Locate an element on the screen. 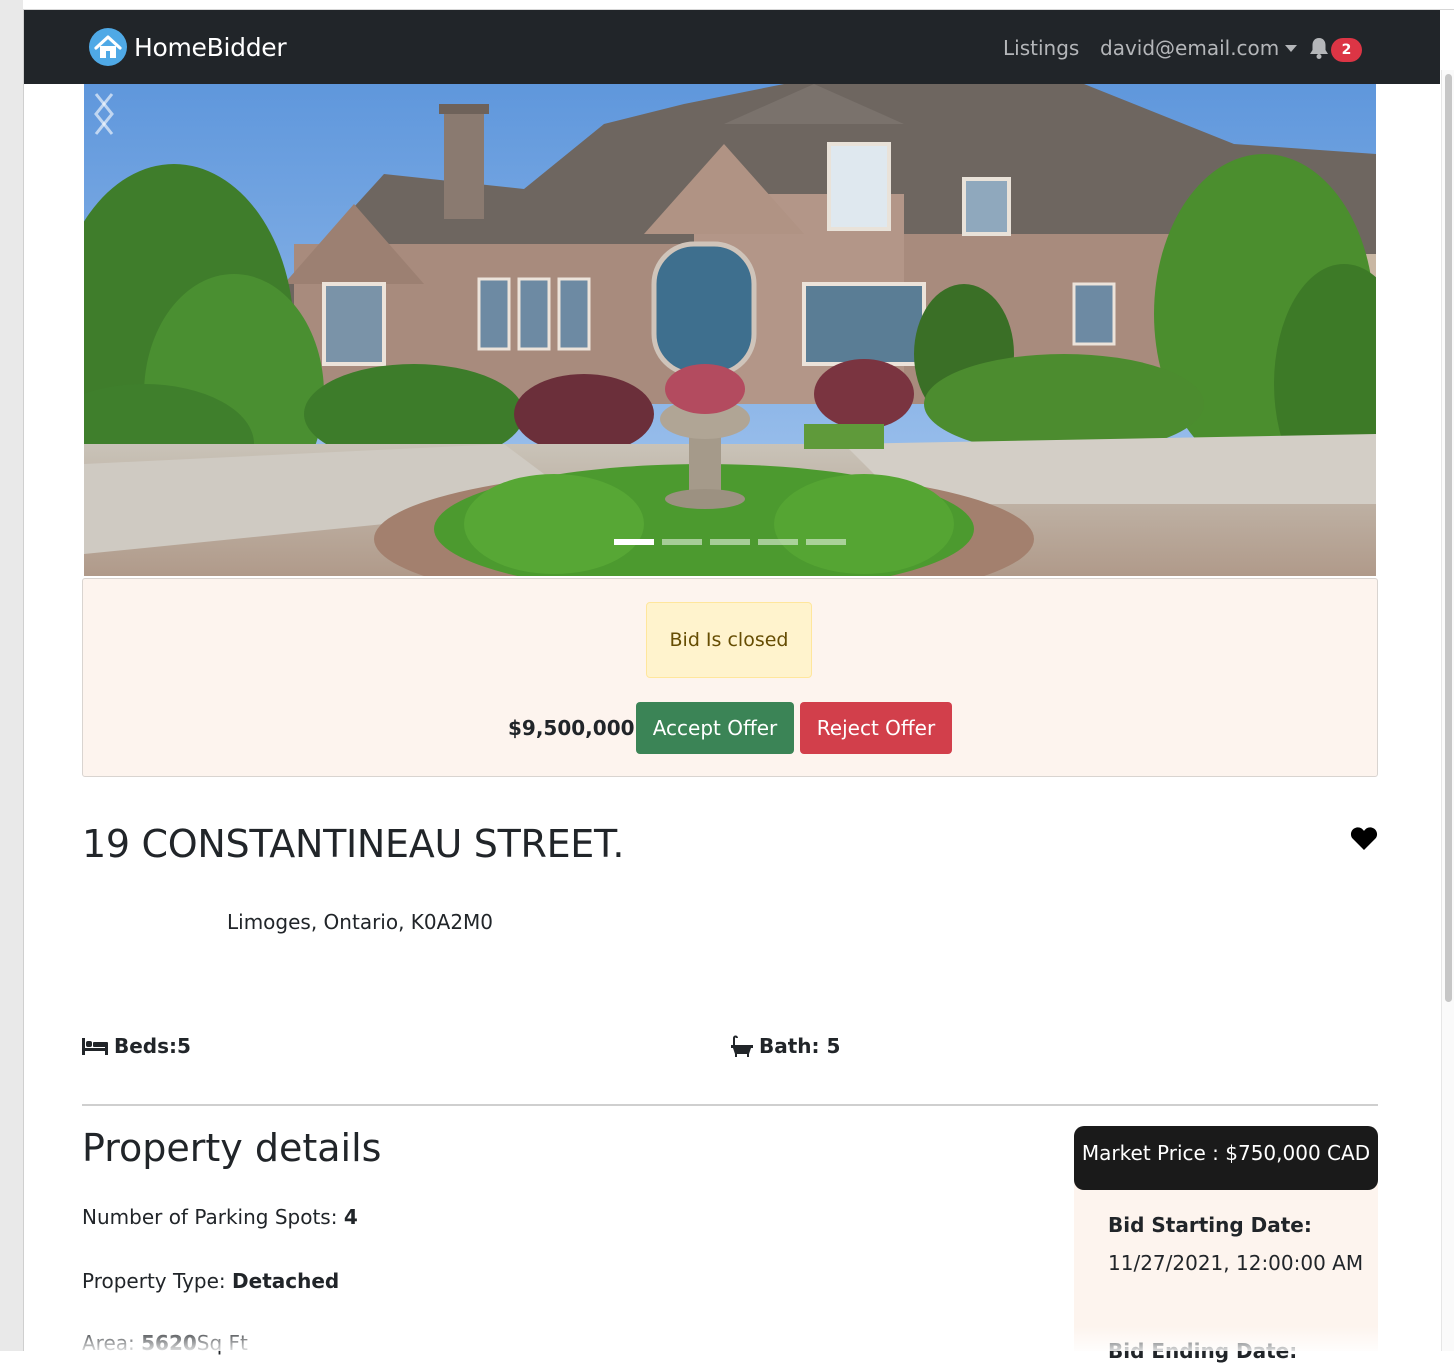  nav-listings-link: Listings is located at coordinates (1041, 48).